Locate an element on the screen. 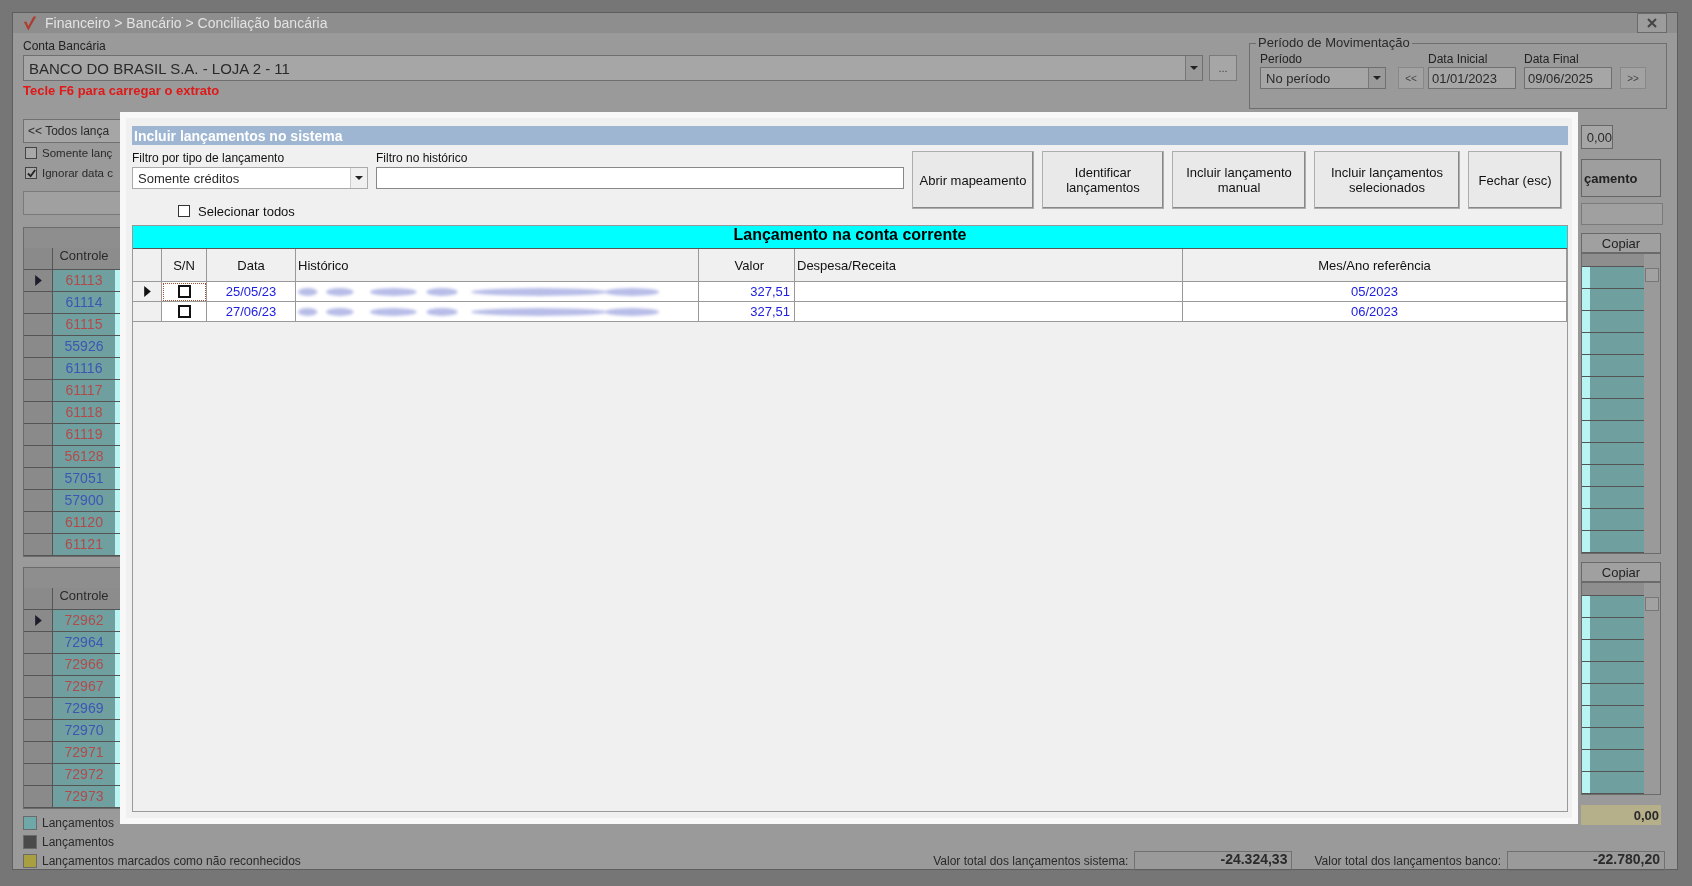 The height and width of the screenshot is (886, 1692). total-field: 0,00 is located at coordinates (1621, 815).